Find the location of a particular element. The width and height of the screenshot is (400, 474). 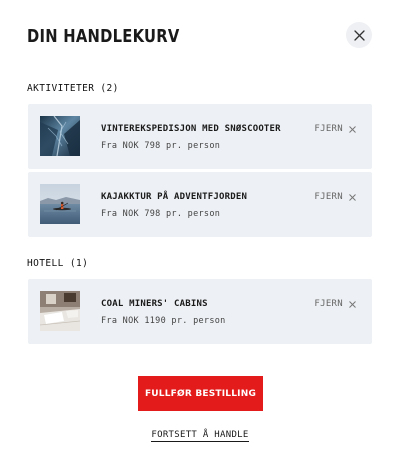

ice-cave-photo is located at coordinates (60, 136).